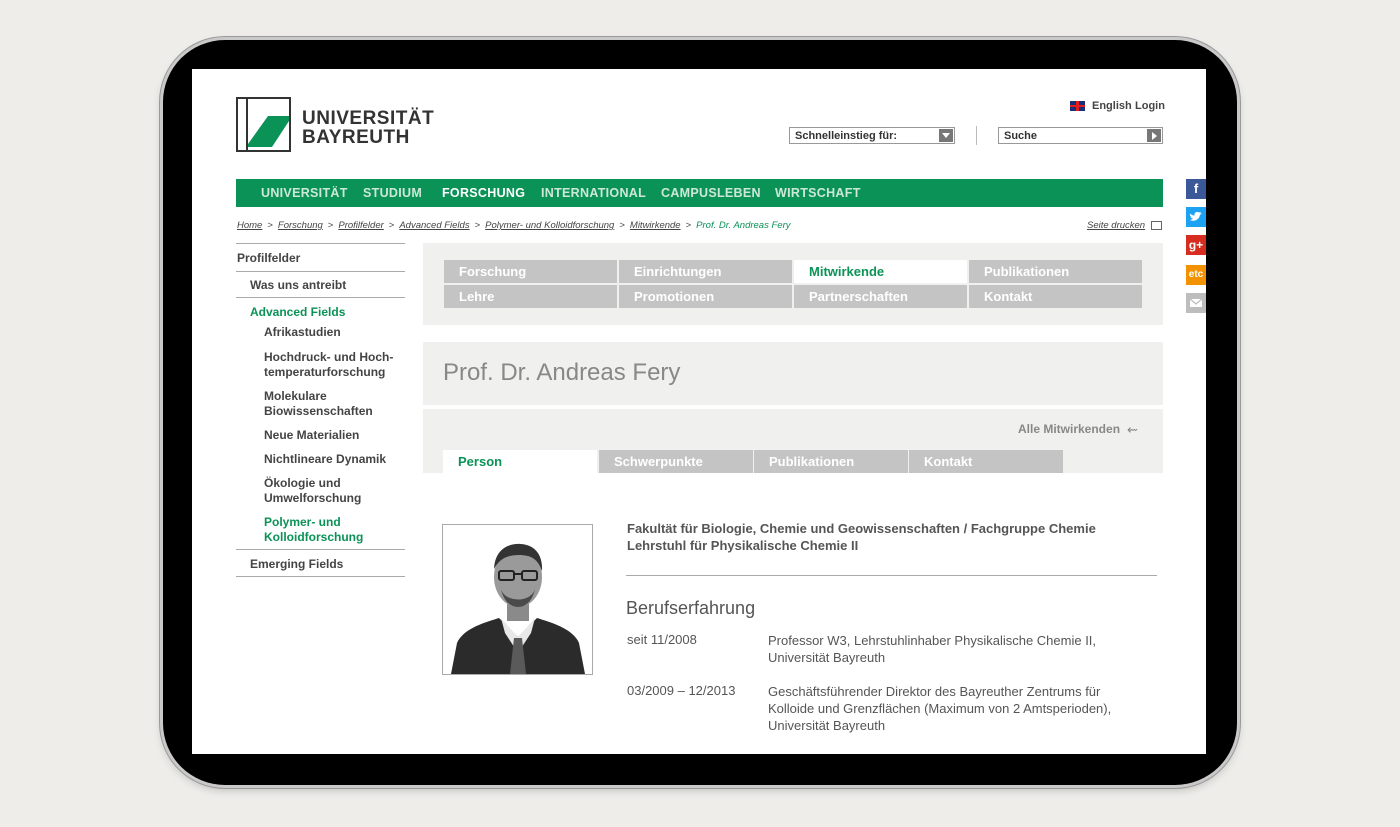 Image resolution: width=1400 pixels, height=827 pixels. What do you see at coordinates (1196, 245) in the screenshot?
I see `googleplus-icon: g+` at bounding box center [1196, 245].